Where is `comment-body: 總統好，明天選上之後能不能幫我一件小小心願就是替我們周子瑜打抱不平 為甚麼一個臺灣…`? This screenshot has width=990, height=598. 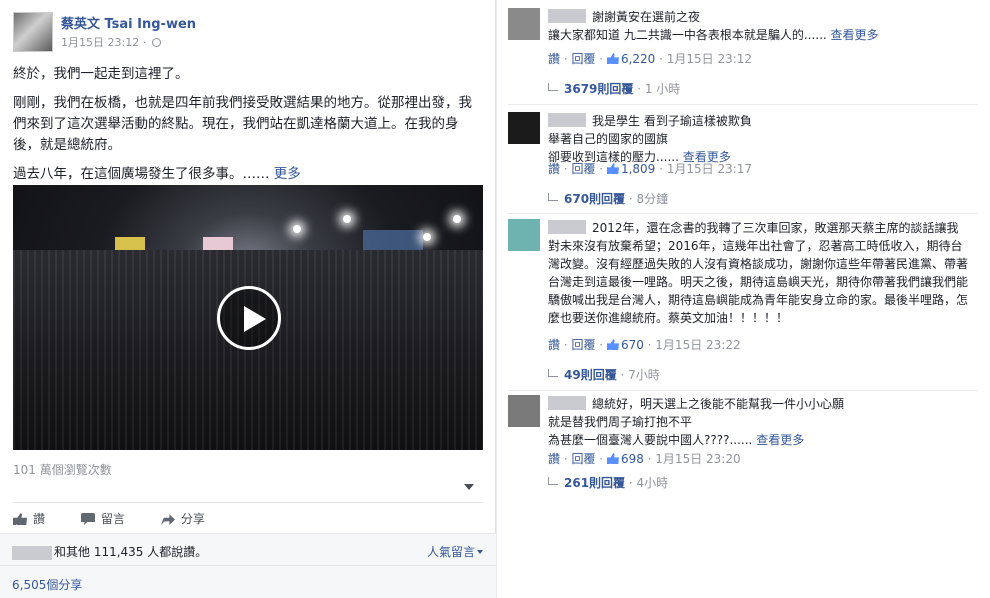 comment-body: 總統好，明天選上之後能不能幫我一件小小心願就是替我們周子瑜打抱不平 為甚麼一個臺灣… is located at coordinates (758, 422).